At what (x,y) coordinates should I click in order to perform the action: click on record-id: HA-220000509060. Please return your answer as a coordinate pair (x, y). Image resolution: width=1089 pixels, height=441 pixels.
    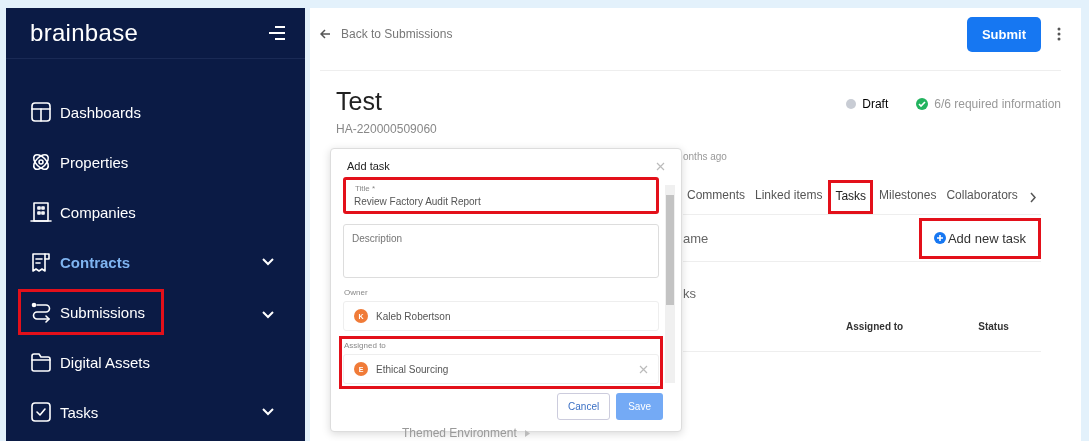
    Looking at the image, I should click on (386, 129).